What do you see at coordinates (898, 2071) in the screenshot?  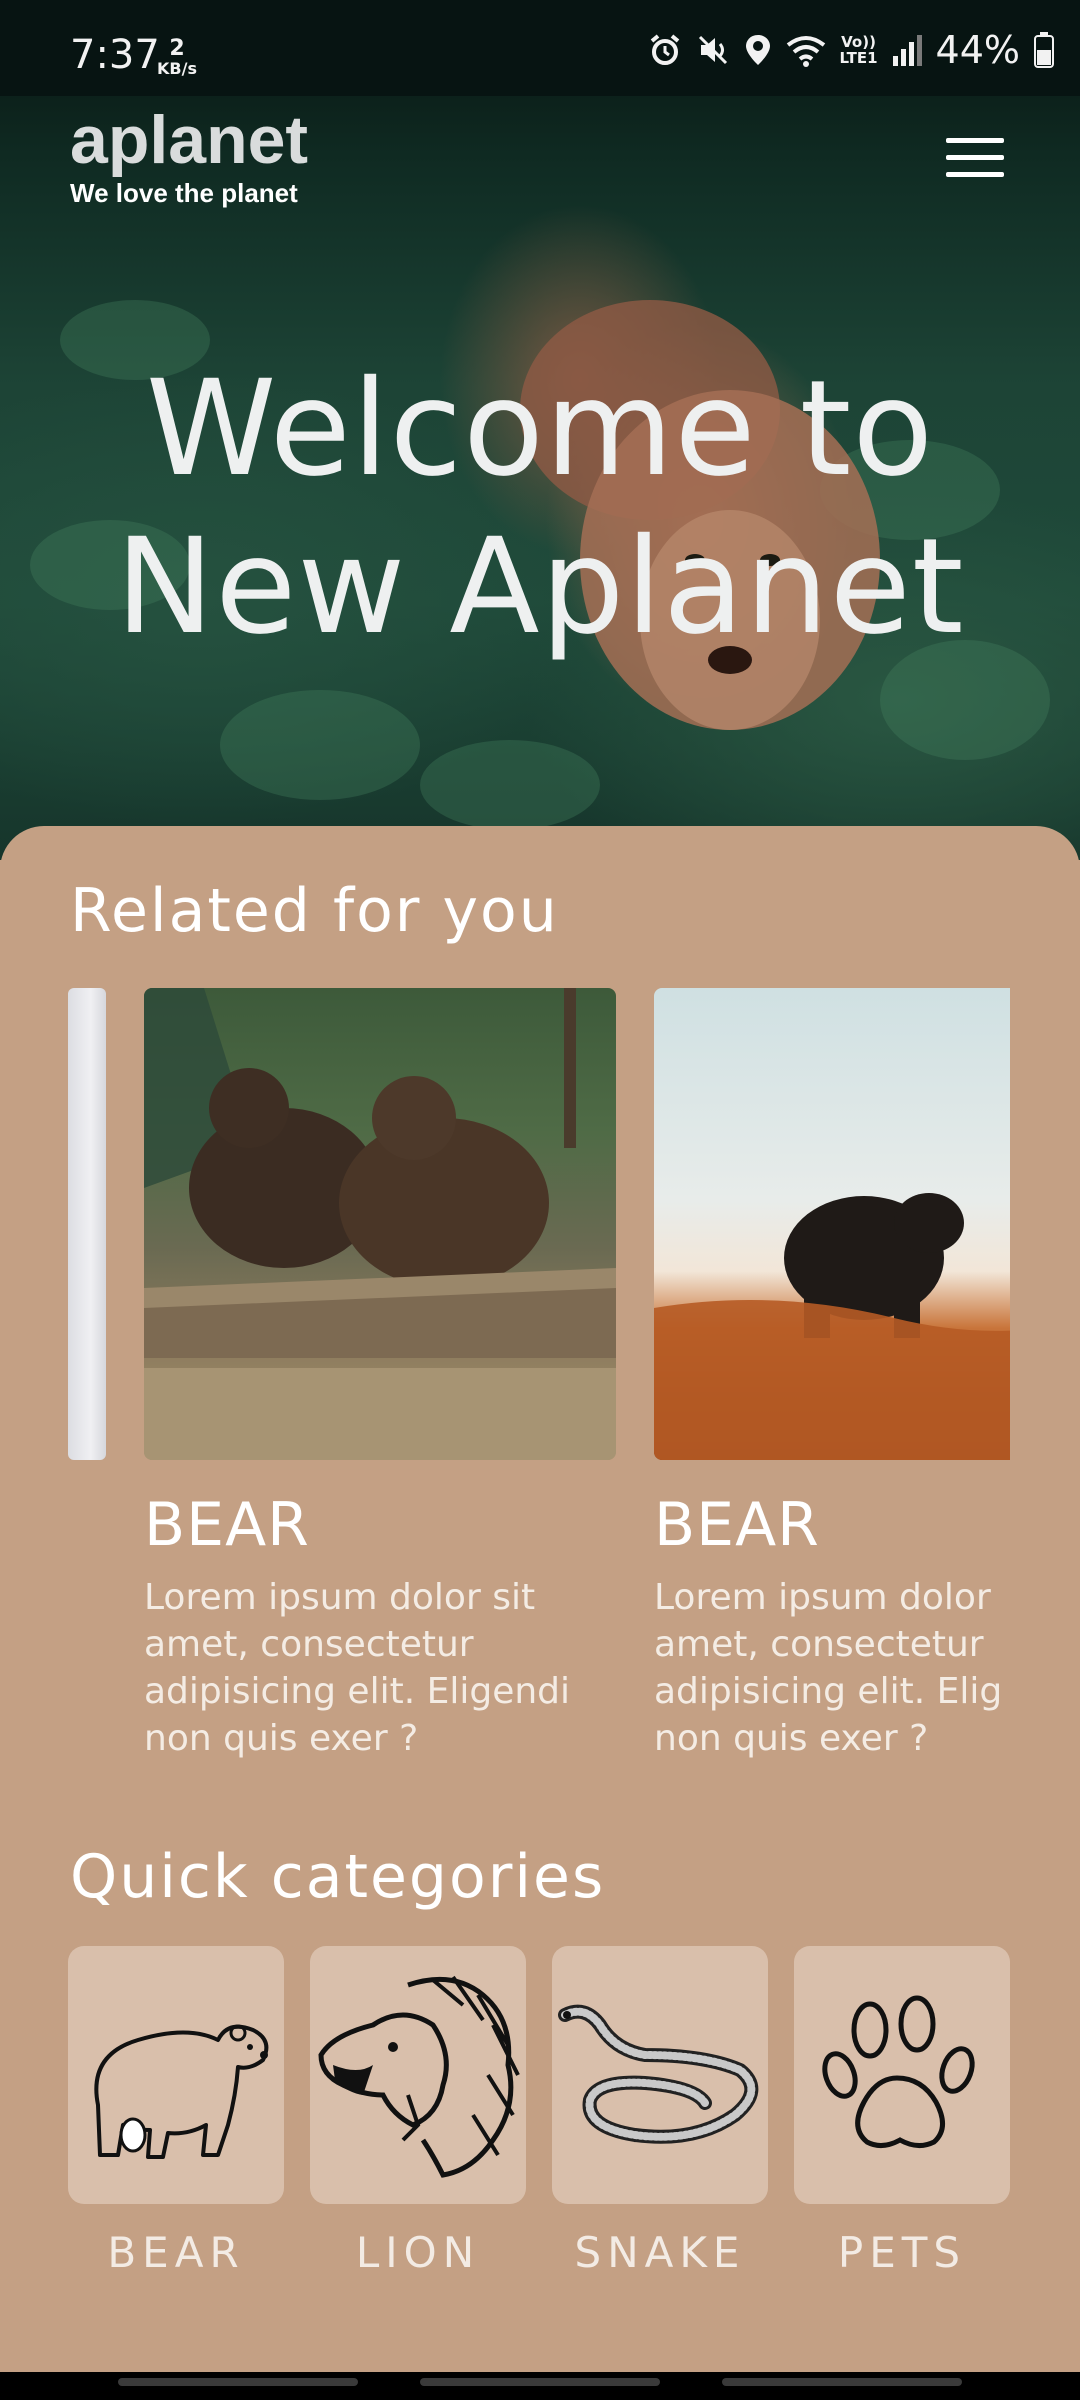 I see `paw-icon` at bounding box center [898, 2071].